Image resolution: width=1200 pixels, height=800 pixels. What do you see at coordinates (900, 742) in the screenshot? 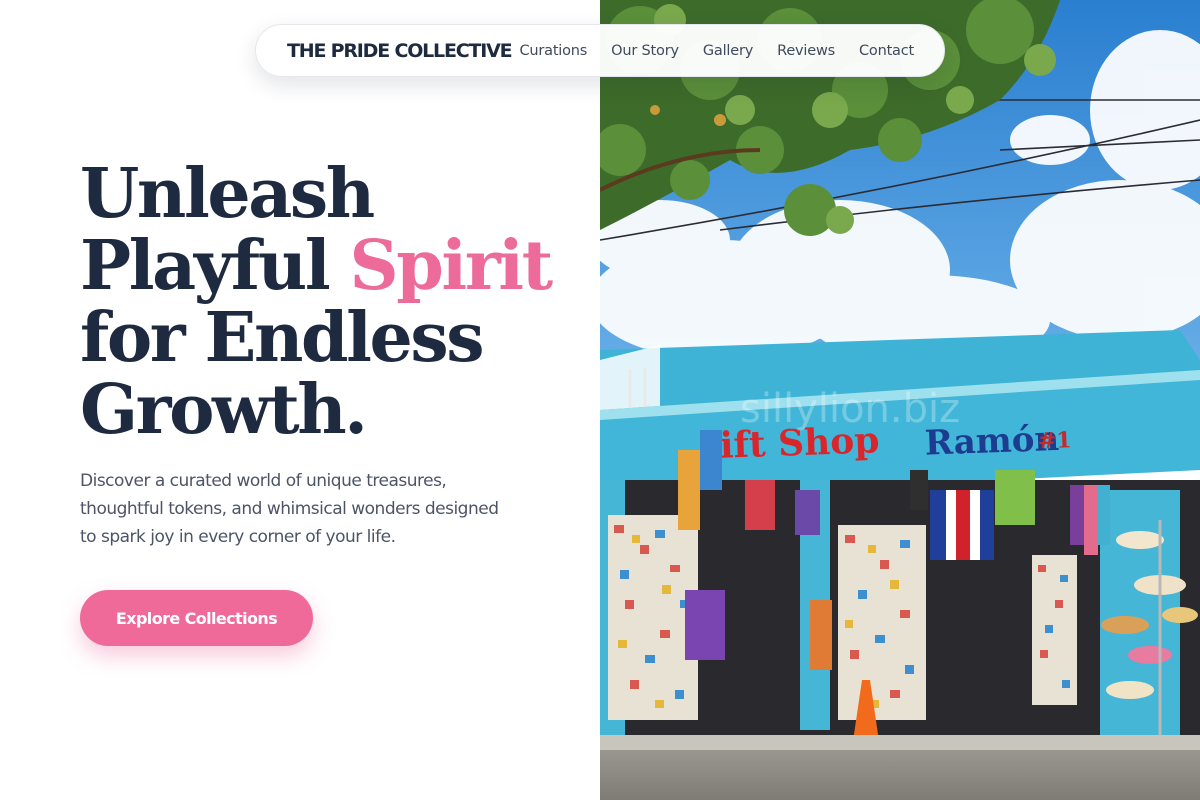
I see `sidewalk` at bounding box center [900, 742].